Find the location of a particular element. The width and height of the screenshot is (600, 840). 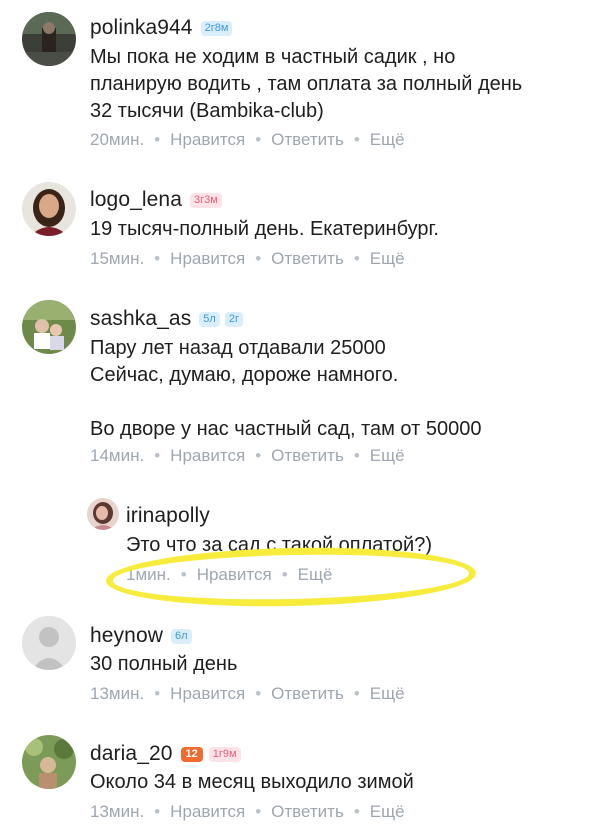

comment-text: Это что за сад с такой оплатой?) is located at coordinates (279, 545).